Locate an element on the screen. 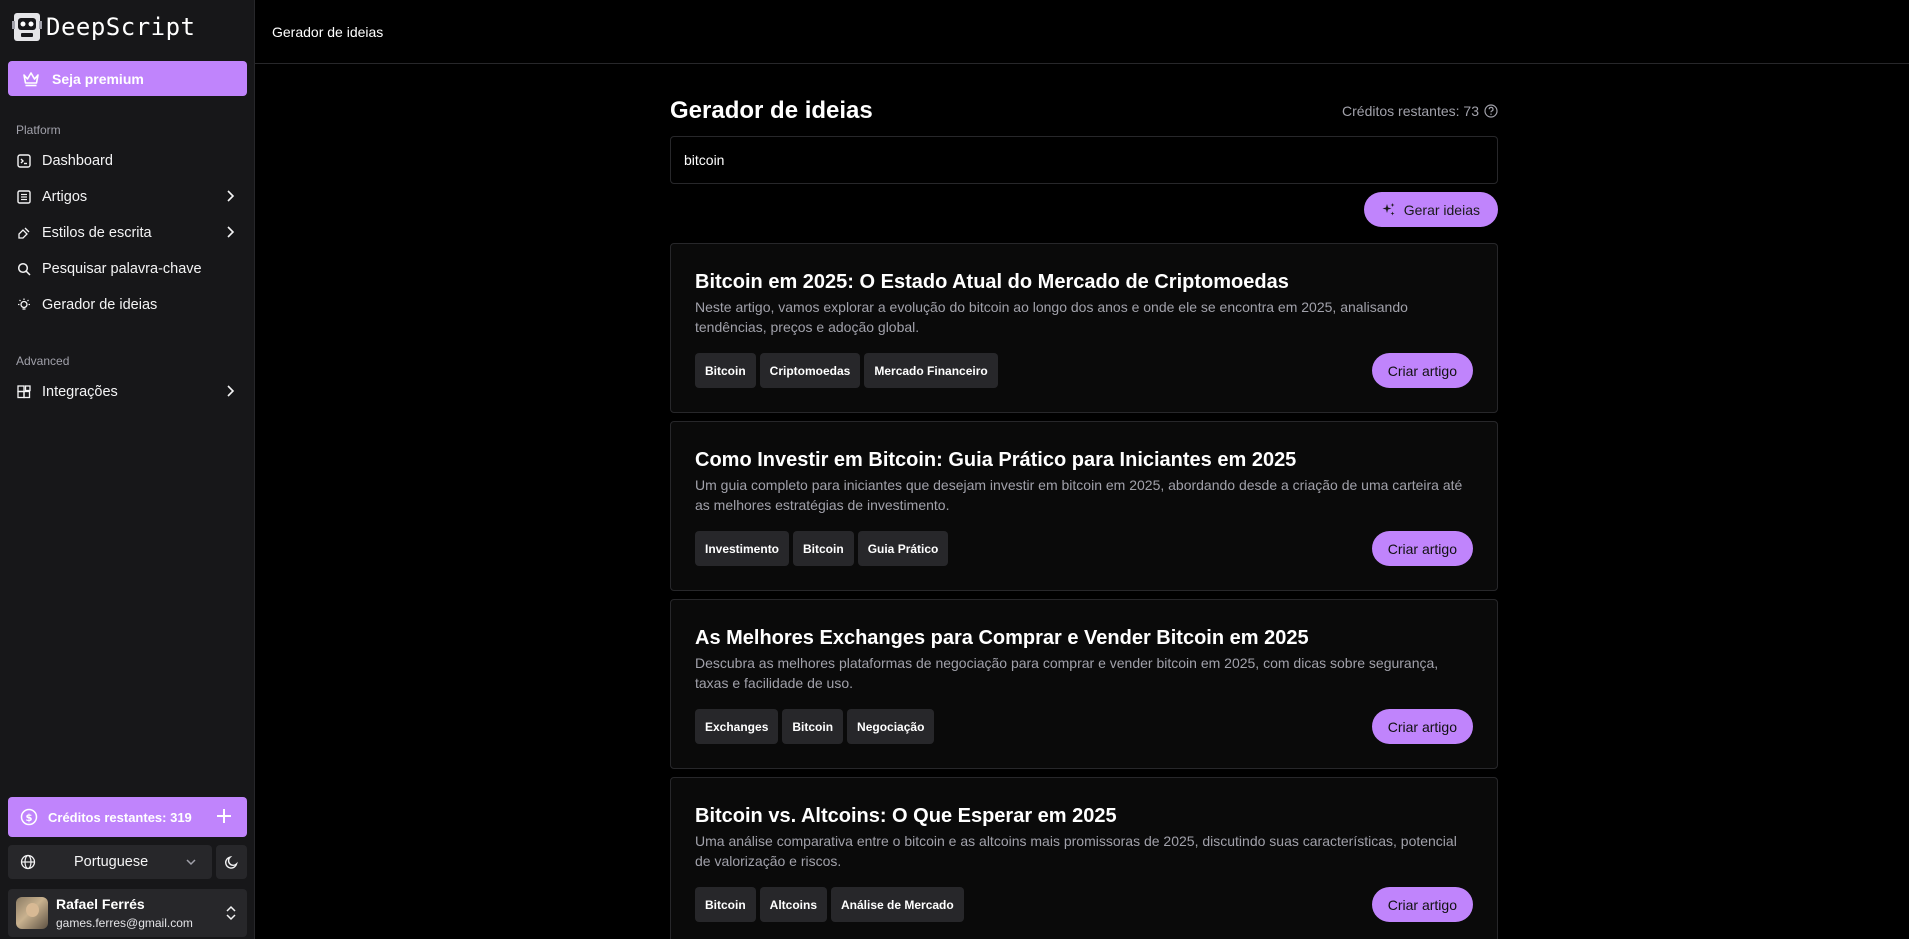 The height and width of the screenshot is (939, 1909). generate-ideas-button: Gerar ideias is located at coordinates (1430, 209).